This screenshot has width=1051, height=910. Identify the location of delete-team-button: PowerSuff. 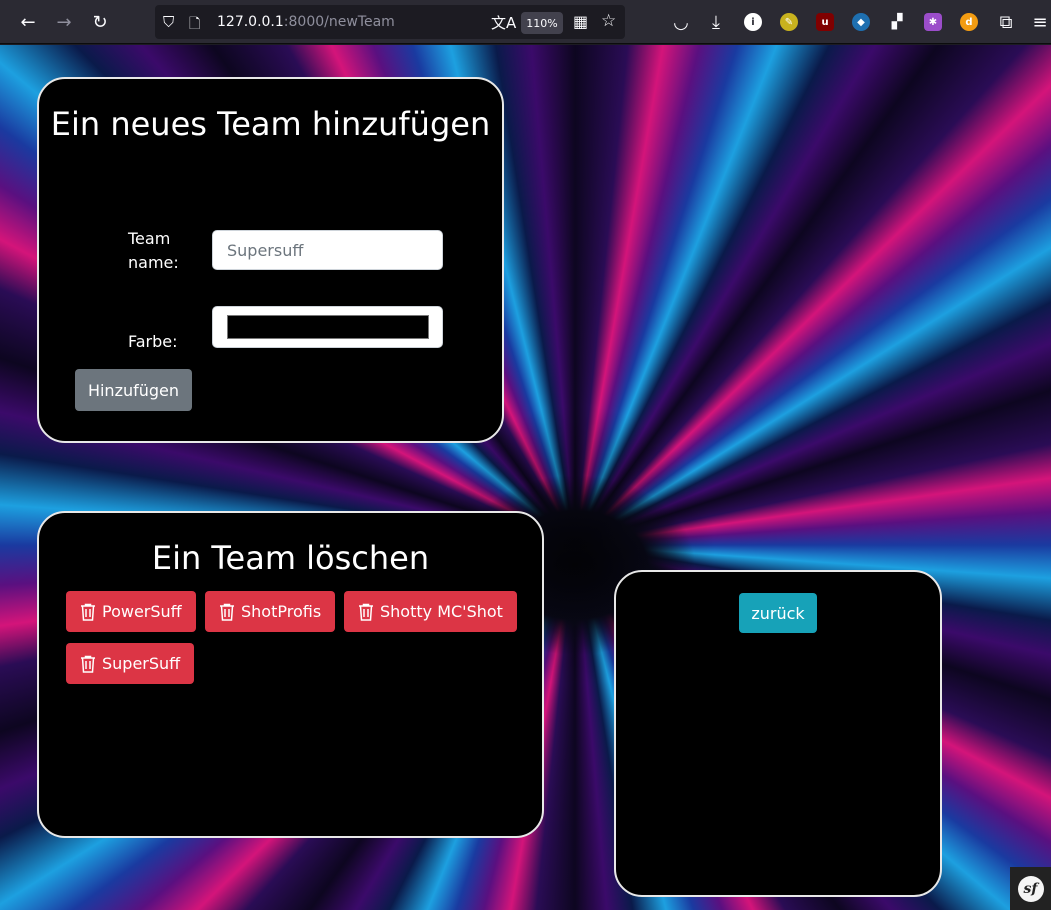
(131, 611).